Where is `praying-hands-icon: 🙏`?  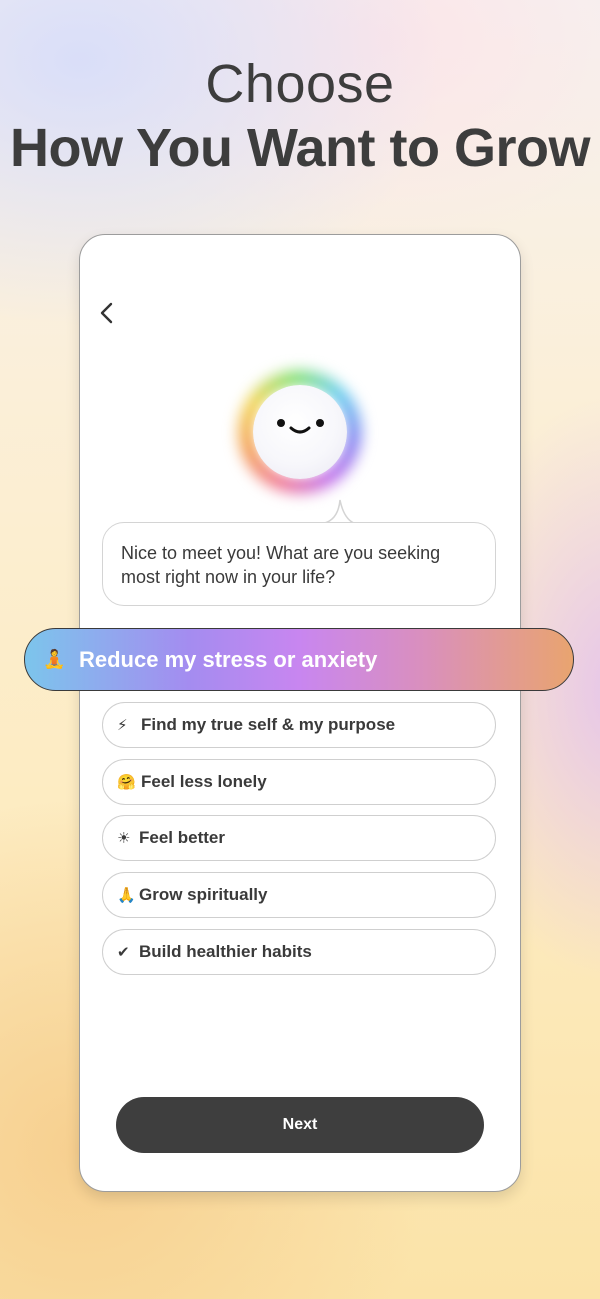 praying-hands-icon: 🙏 is located at coordinates (126, 895).